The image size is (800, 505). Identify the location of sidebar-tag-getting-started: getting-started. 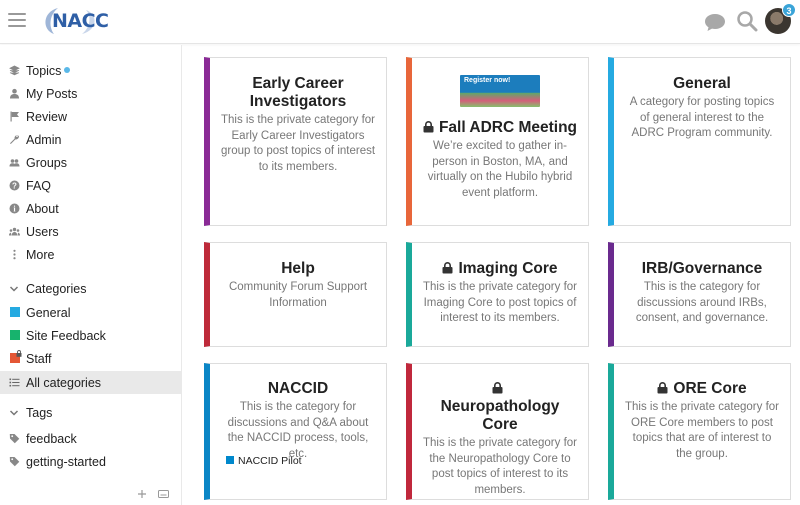
(90, 461).